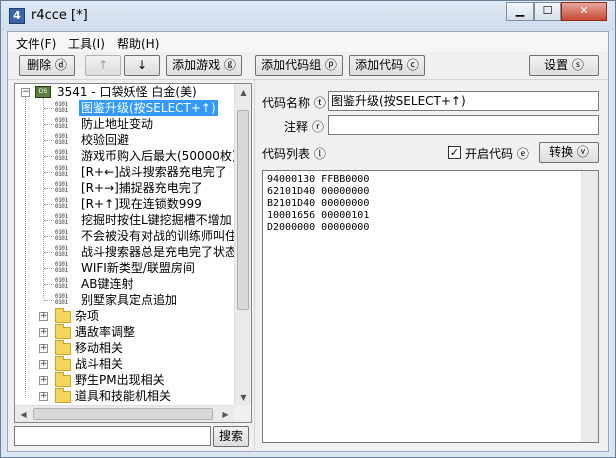 This screenshot has height=458, width=616. I want to click on tree-code-item: 别墅家具定点追加, so click(129, 300).